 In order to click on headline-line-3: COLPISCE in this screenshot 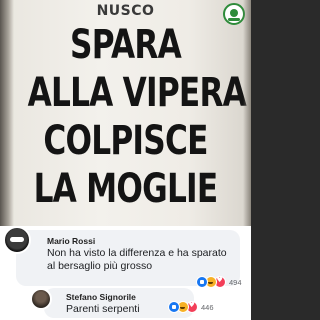, I will do `click(125, 141)`.